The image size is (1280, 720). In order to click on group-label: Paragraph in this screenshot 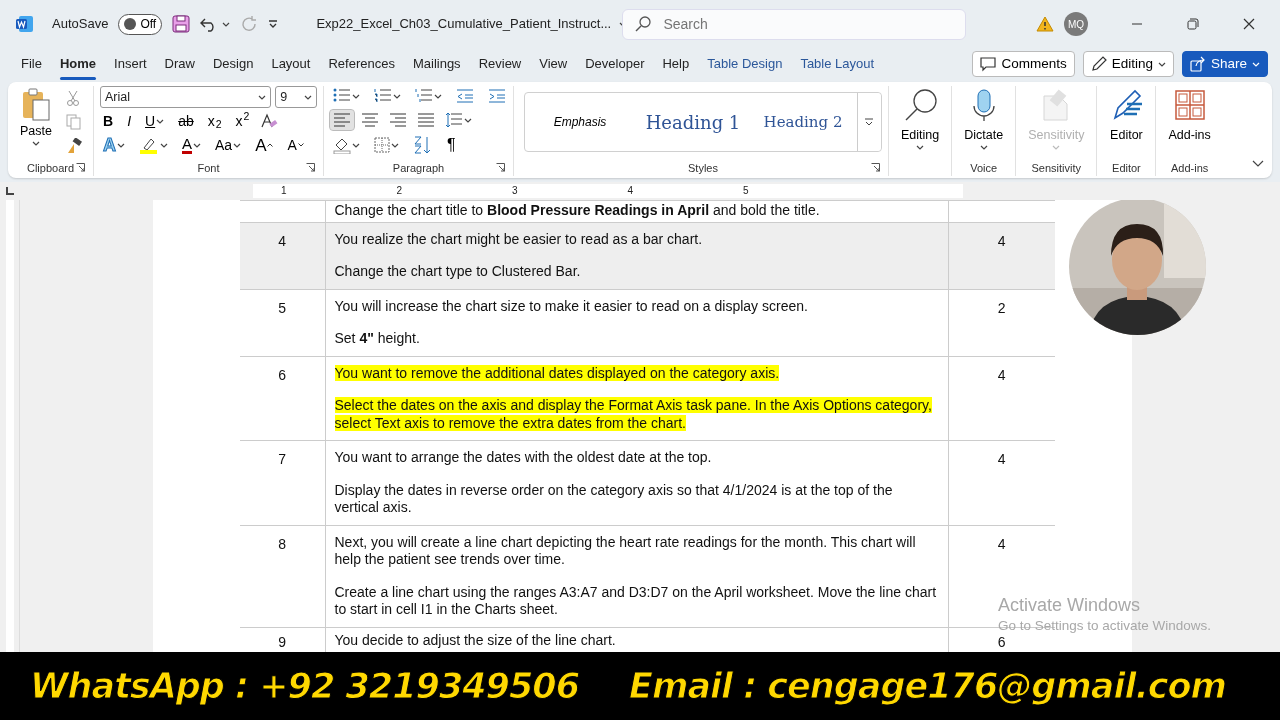, I will do `click(418, 168)`.